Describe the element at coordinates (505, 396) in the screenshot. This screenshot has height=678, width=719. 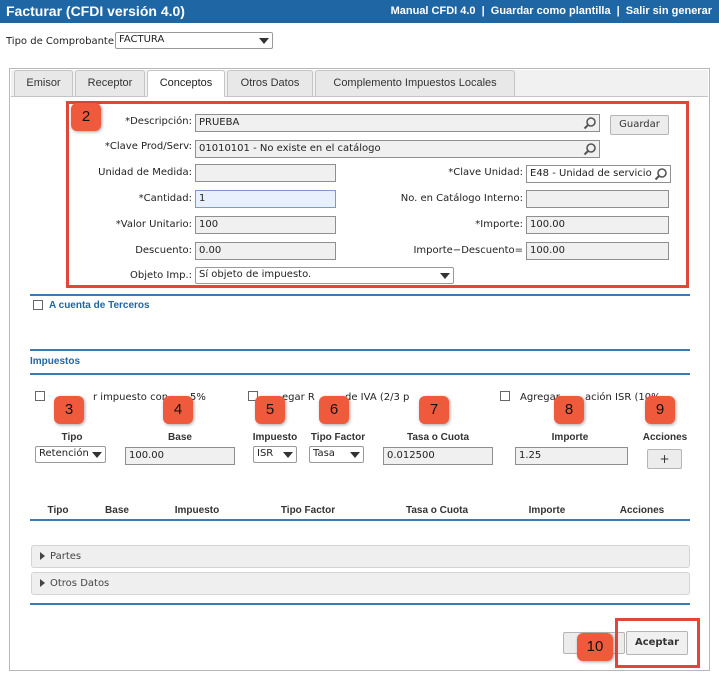
I see `retencion-isr-checkbox` at that location.